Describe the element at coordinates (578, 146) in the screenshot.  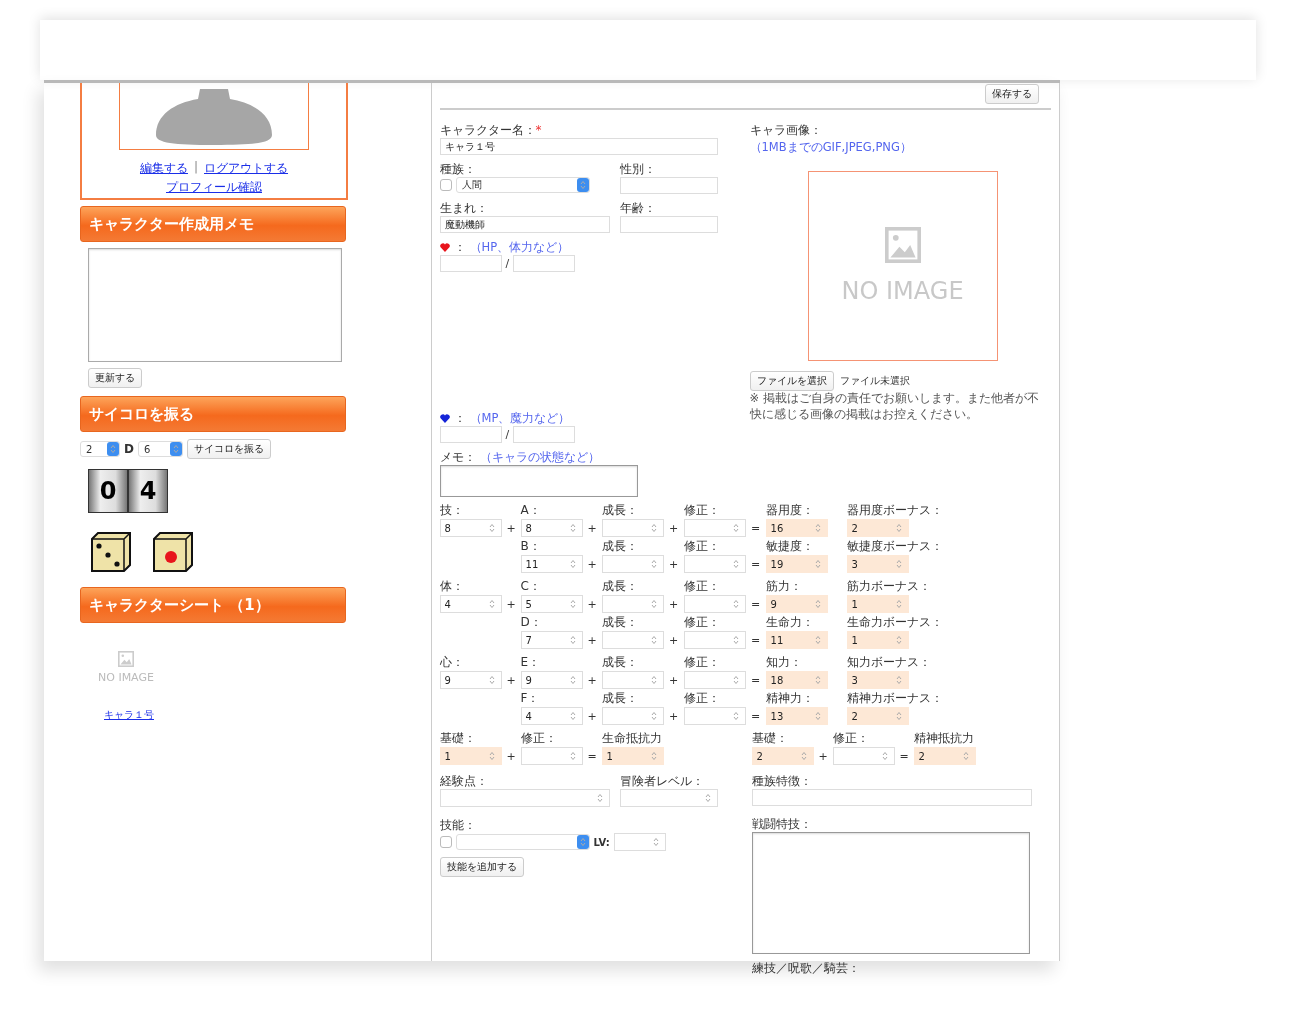
I see `text-field: キャラ１号` at that location.